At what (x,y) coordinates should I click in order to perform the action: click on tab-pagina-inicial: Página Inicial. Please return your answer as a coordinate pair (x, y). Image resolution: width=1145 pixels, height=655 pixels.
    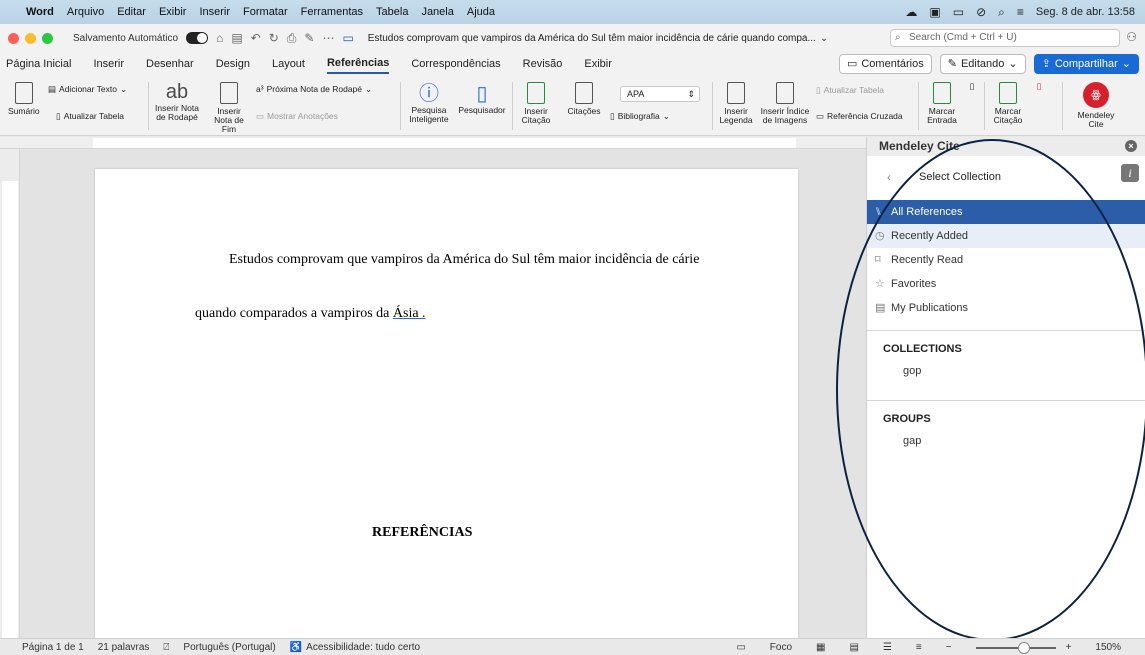
    Looking at the image, I should click on (38, 64).